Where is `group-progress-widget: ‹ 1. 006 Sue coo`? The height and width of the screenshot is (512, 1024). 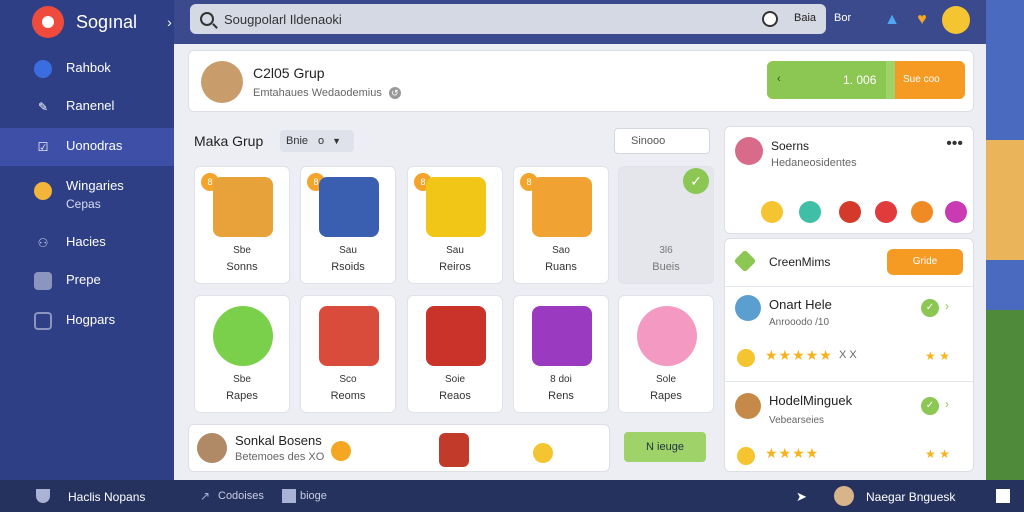 group-progress-widget: ‹ 1. 006 Sue coo is located at coordinates (866, 80).